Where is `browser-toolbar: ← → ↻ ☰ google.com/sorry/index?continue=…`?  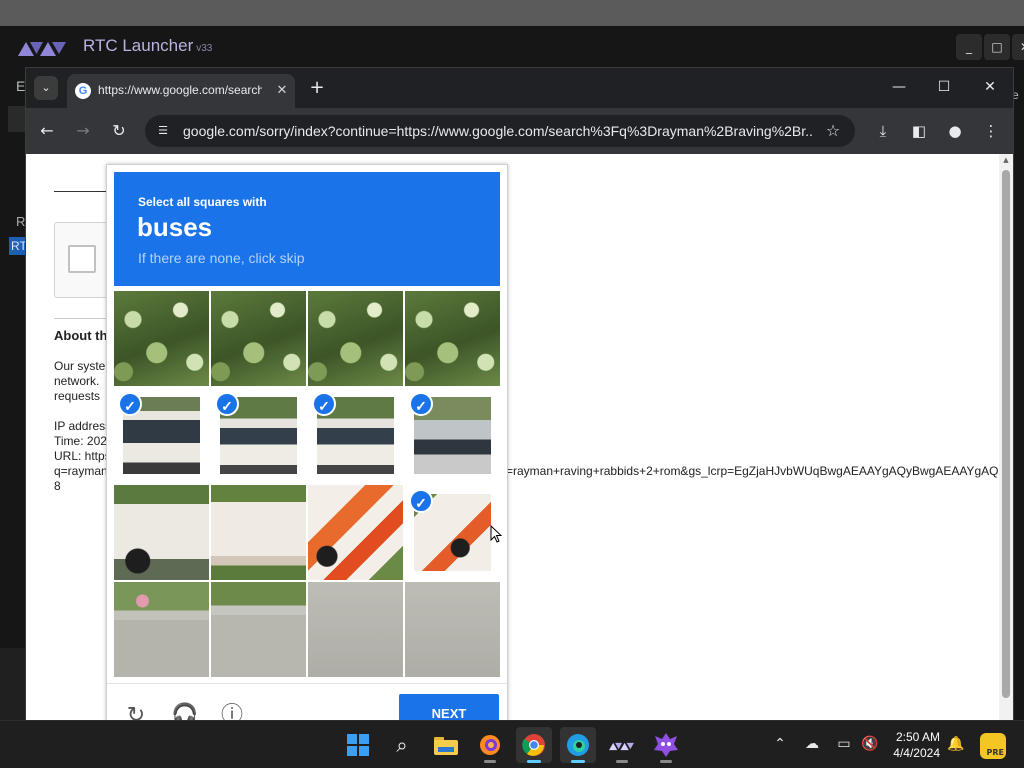 browser-toolbar: ← → ↻ ☰ google.com/sorry/index?continue=… is located at coordinates (519, 131).